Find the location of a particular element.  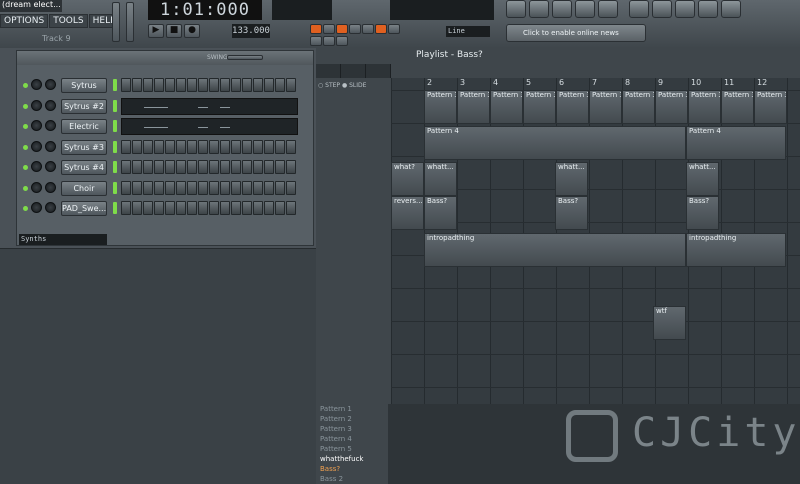

playlist-clip: Pattern 4 is located at coordinates (736, 143).